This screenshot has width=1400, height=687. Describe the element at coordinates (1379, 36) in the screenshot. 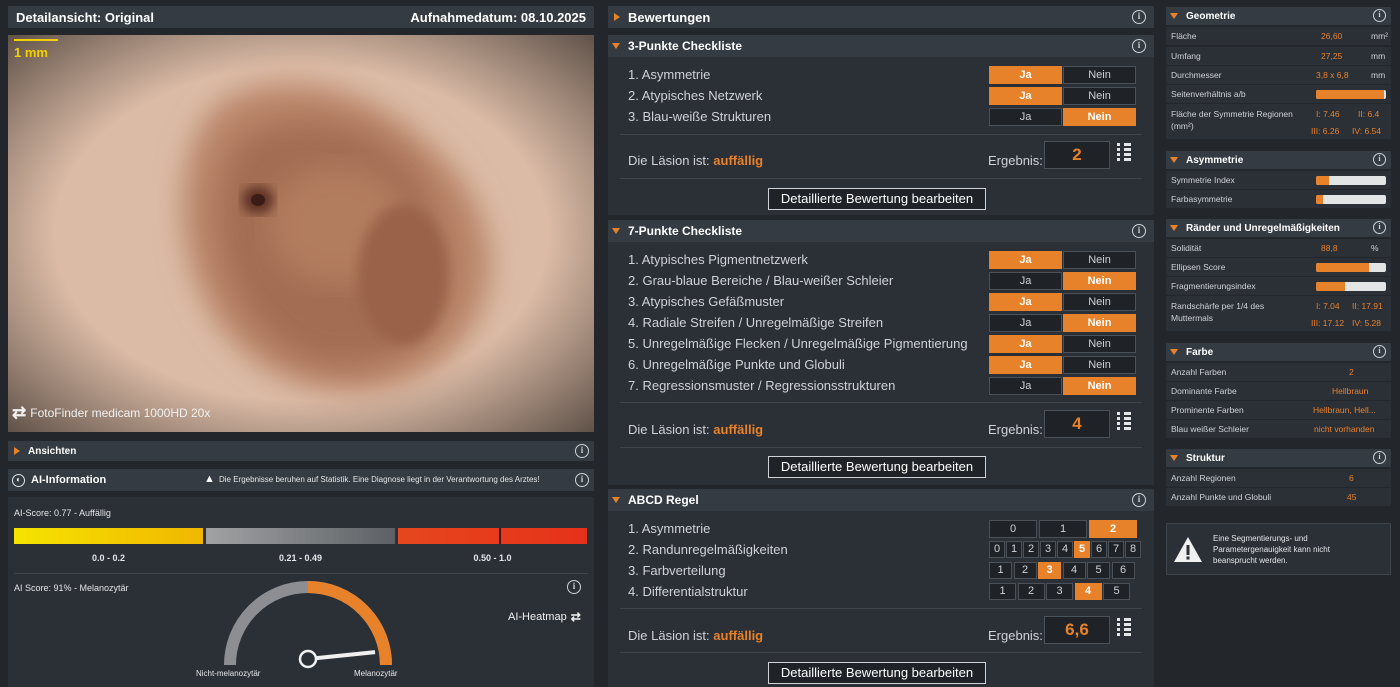

I see `area-unit: mm²` at that location.